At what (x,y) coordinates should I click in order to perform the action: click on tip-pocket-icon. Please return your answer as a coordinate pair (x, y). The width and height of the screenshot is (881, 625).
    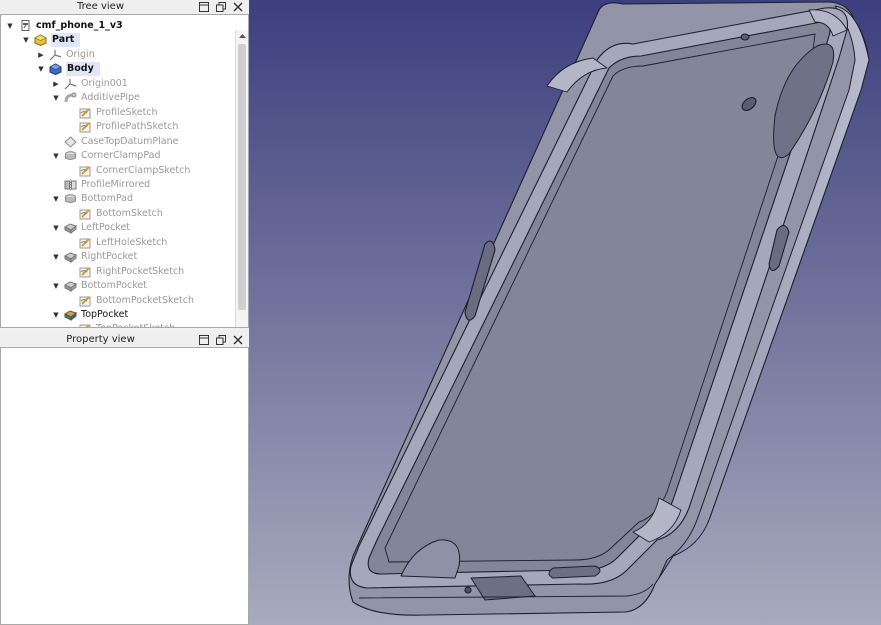
    Looking at the image, I should click on (70, 315).